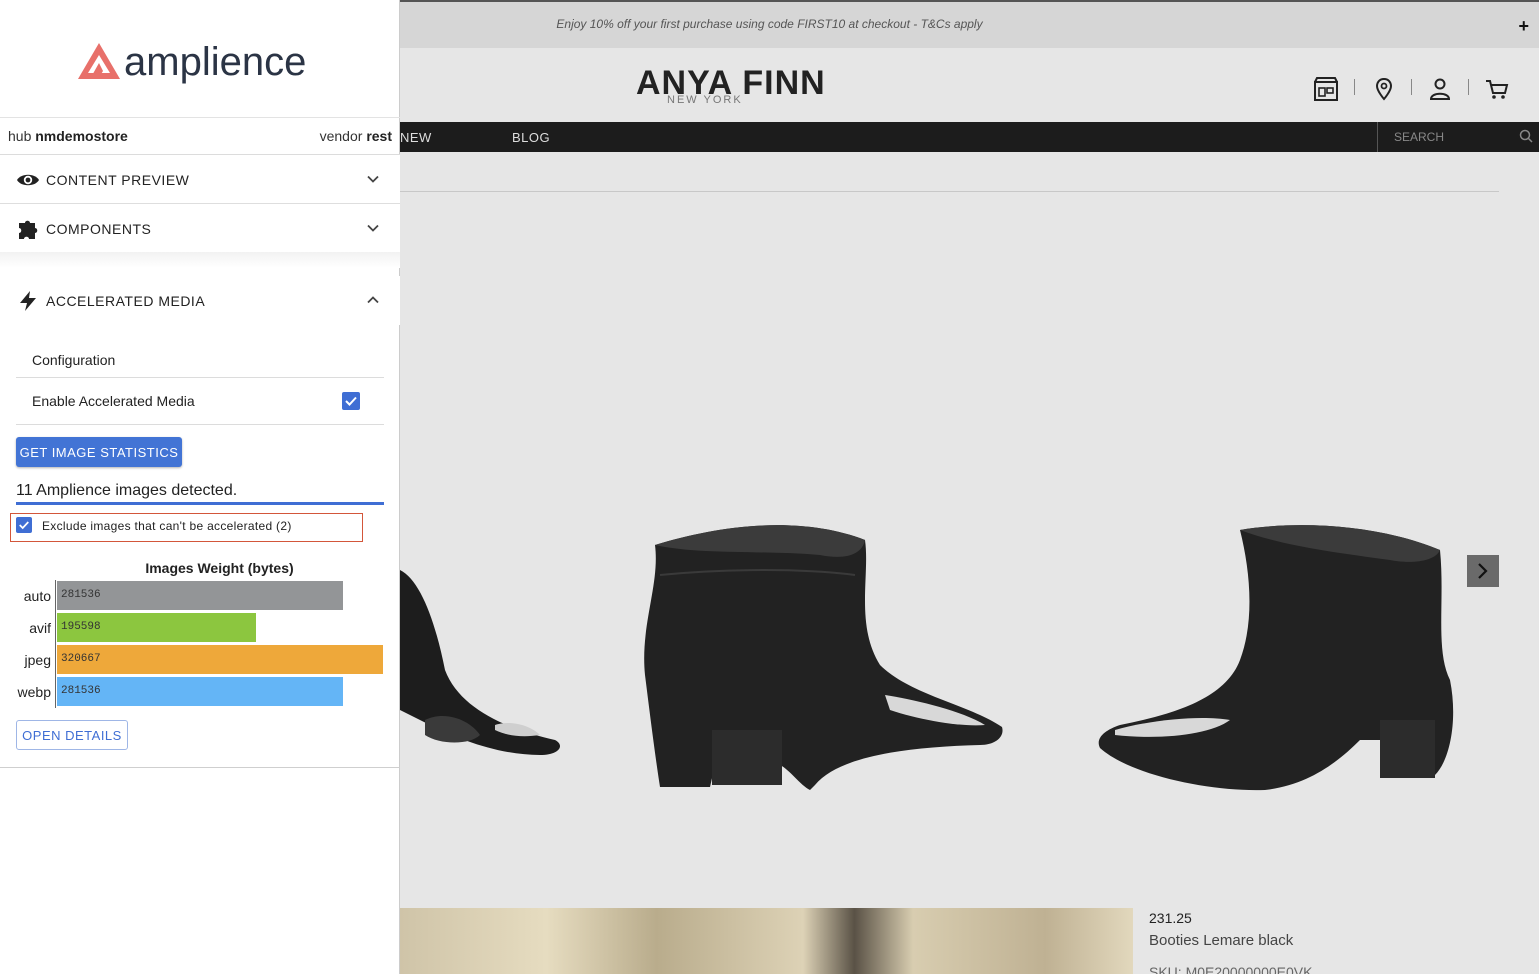 The height and width of the screenshot is (974, 1539). I want to click on cart-icon, so click(1497, 89).